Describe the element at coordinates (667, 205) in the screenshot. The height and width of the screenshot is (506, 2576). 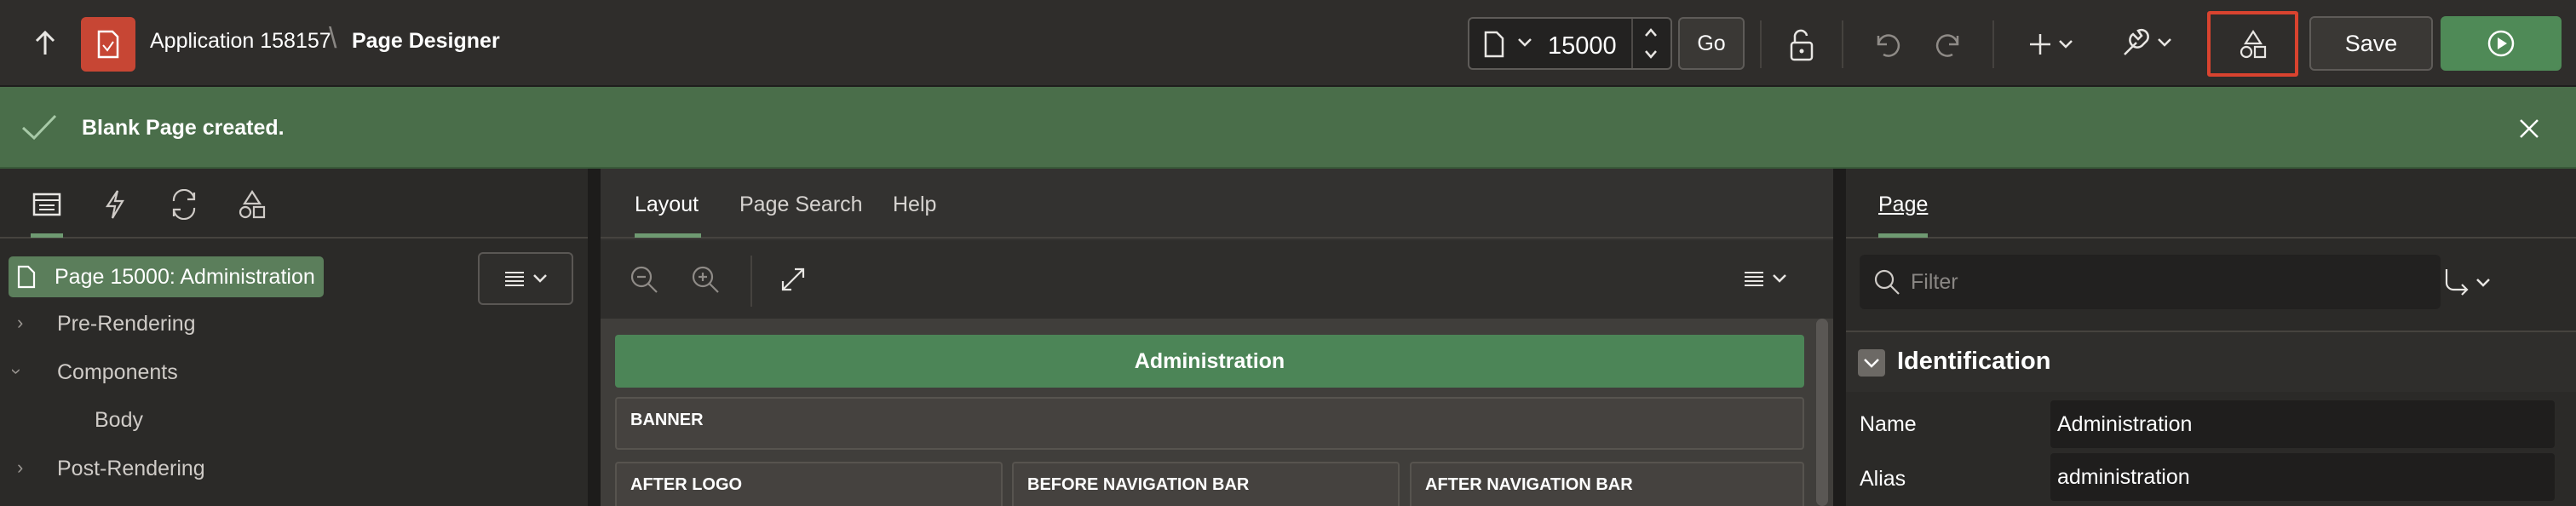
I see `tab-layout: Layout` at that location.